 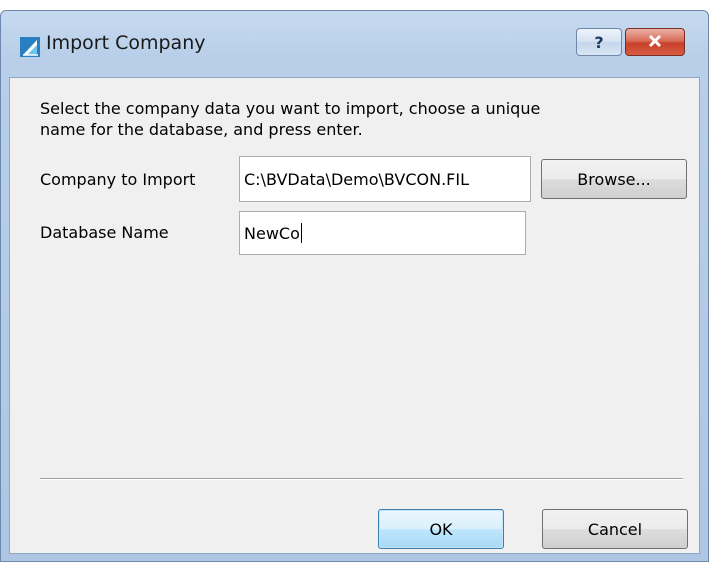 I want to click on database-name-input: NewCo, so click(x=382, y=233).